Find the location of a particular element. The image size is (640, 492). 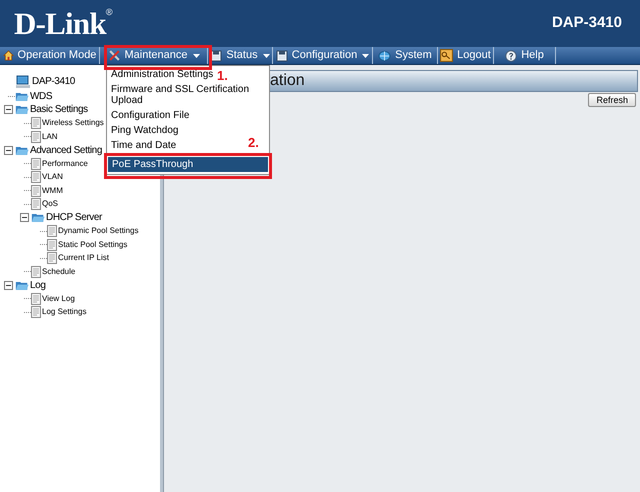

trademark: ® is located at coordinates (109, 12).